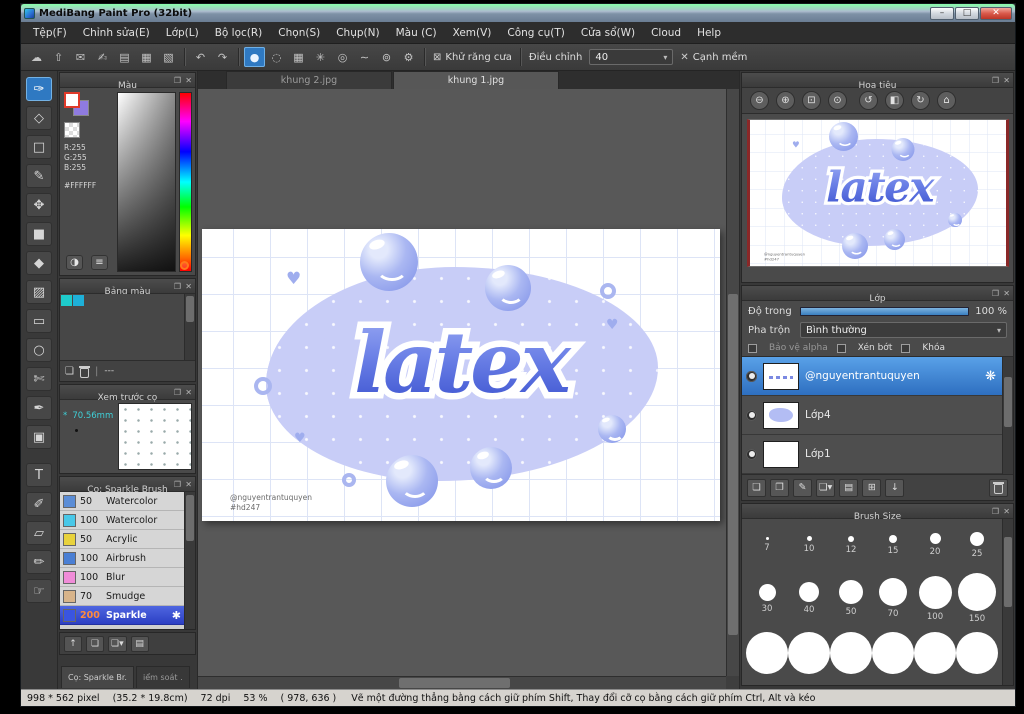  I want to click on brush-item: 100 Blur, so click(122, 577).